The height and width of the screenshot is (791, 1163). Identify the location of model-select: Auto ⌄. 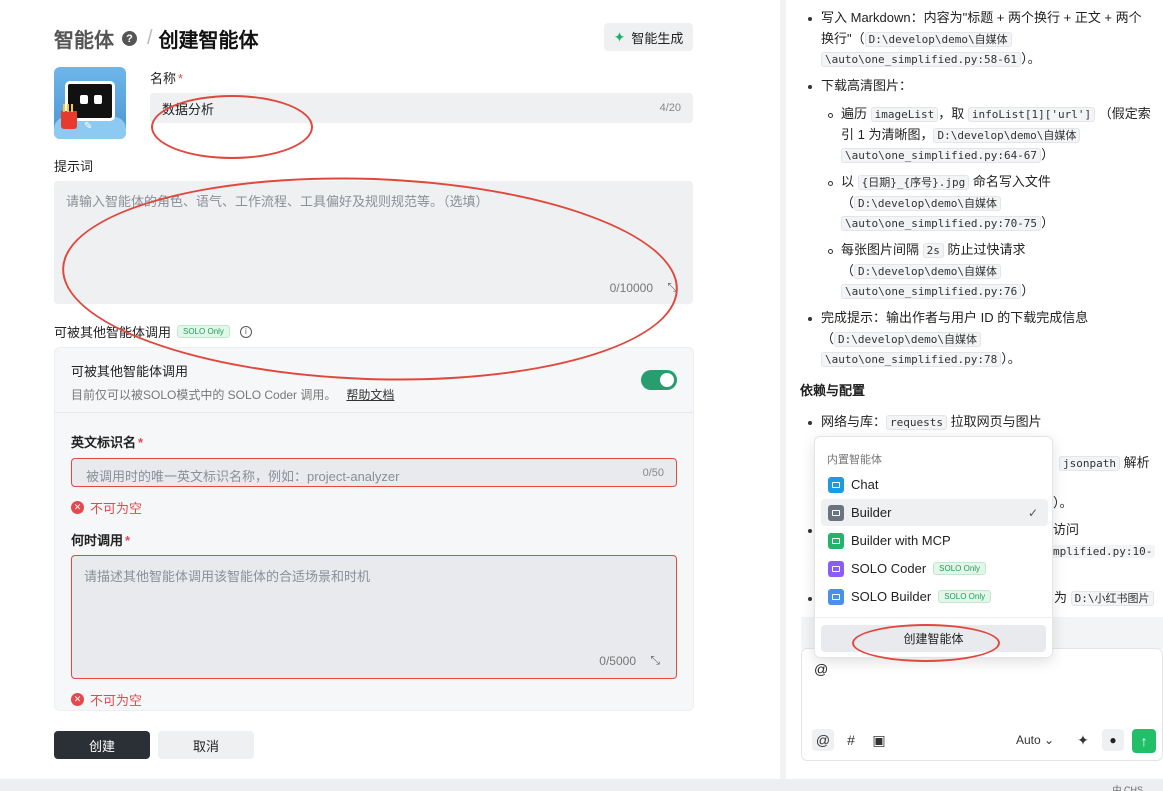
(1035, 740).